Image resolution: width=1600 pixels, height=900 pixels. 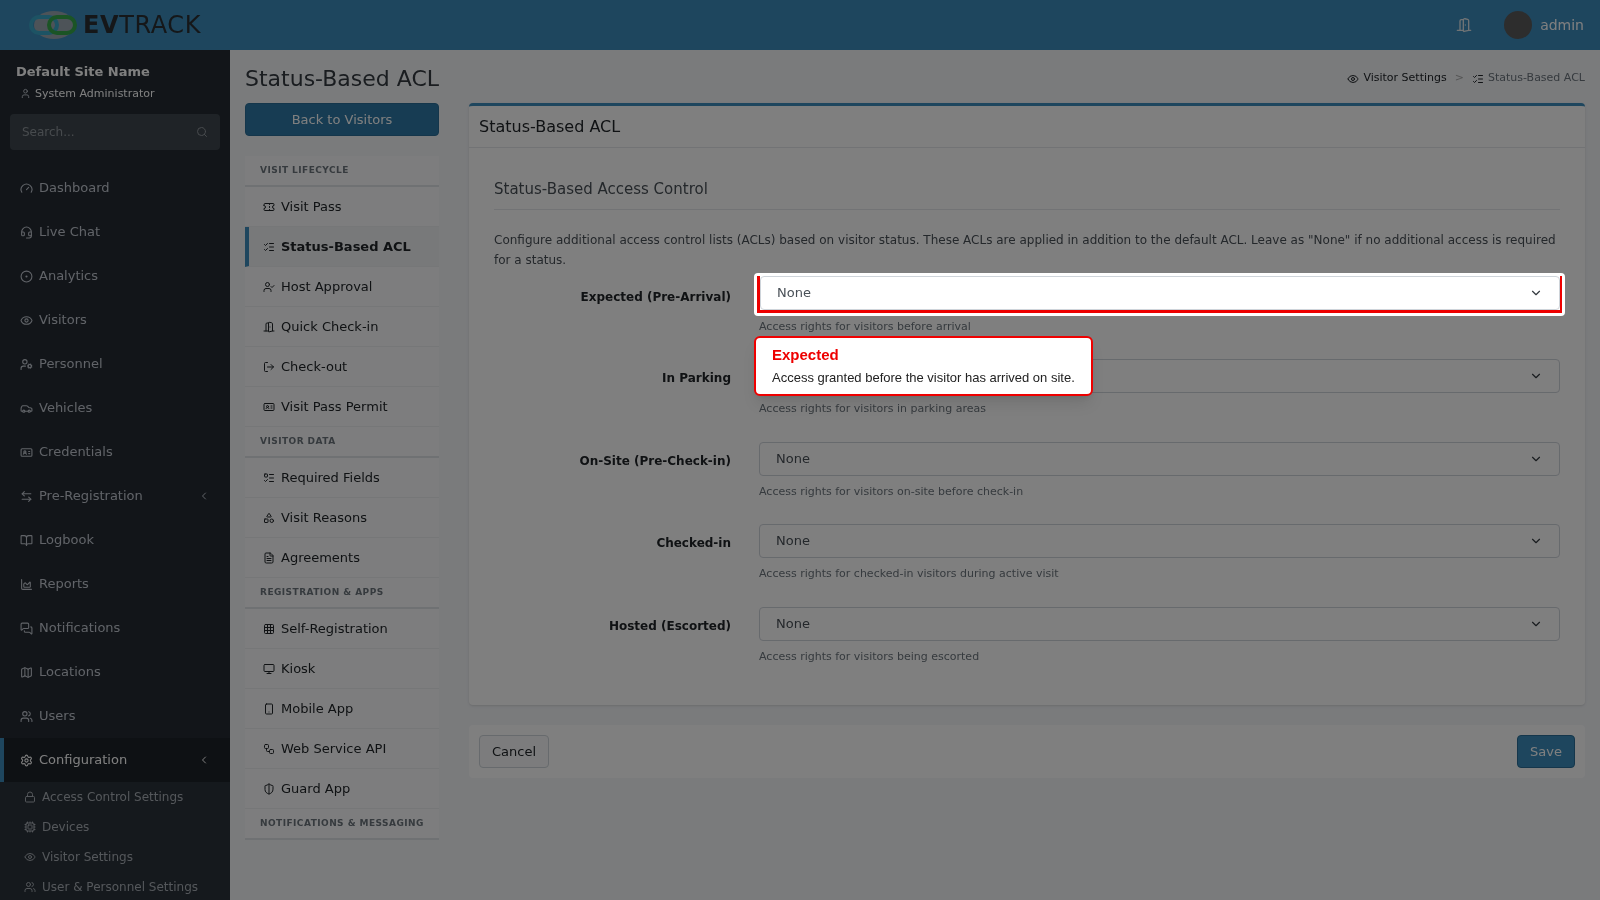 What do you see at coordinates (115, 408) in the screenshot?
I see `sidebar-item: Vehicles` at bounding box center [115, 408].